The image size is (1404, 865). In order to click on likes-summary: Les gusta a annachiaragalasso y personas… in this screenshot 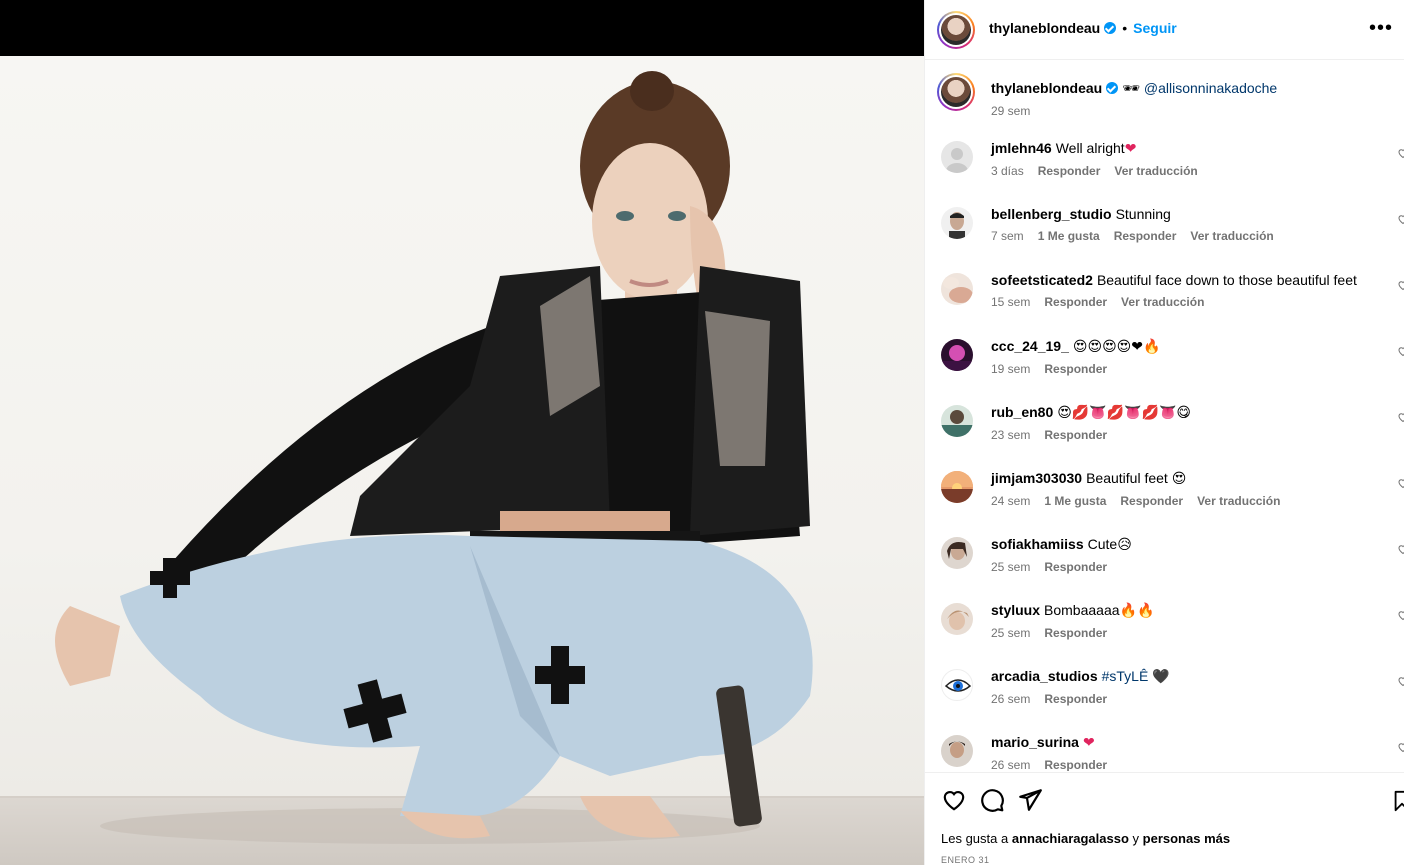, I will do `click(1085, 838)`.